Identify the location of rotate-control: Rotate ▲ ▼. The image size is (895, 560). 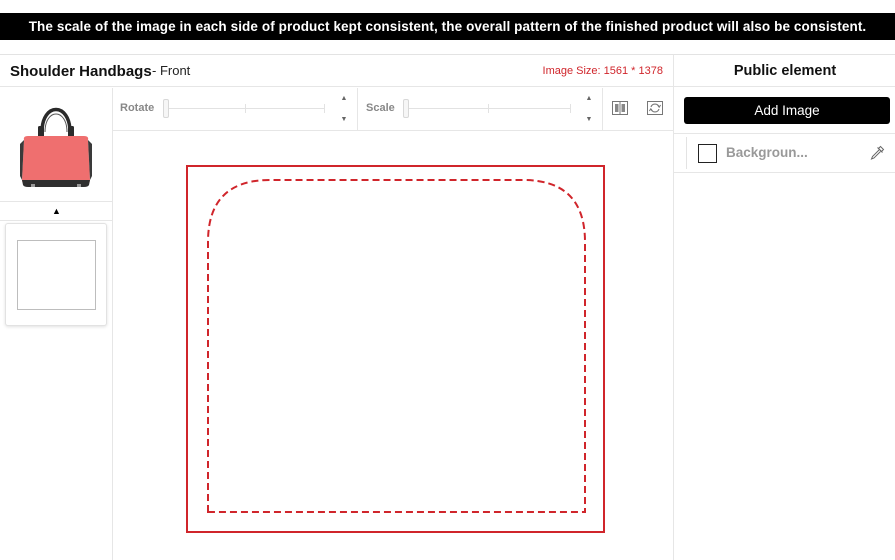
(235, 109).